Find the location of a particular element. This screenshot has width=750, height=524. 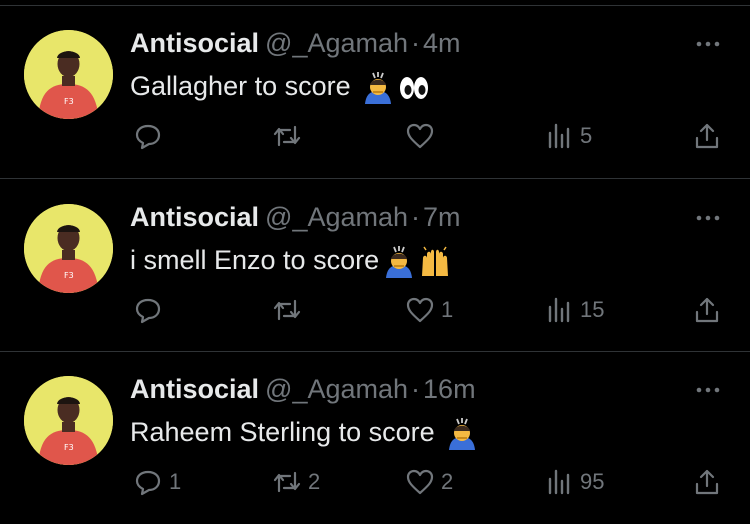

raised-hands-emoji is located at coordinates (435, 262).